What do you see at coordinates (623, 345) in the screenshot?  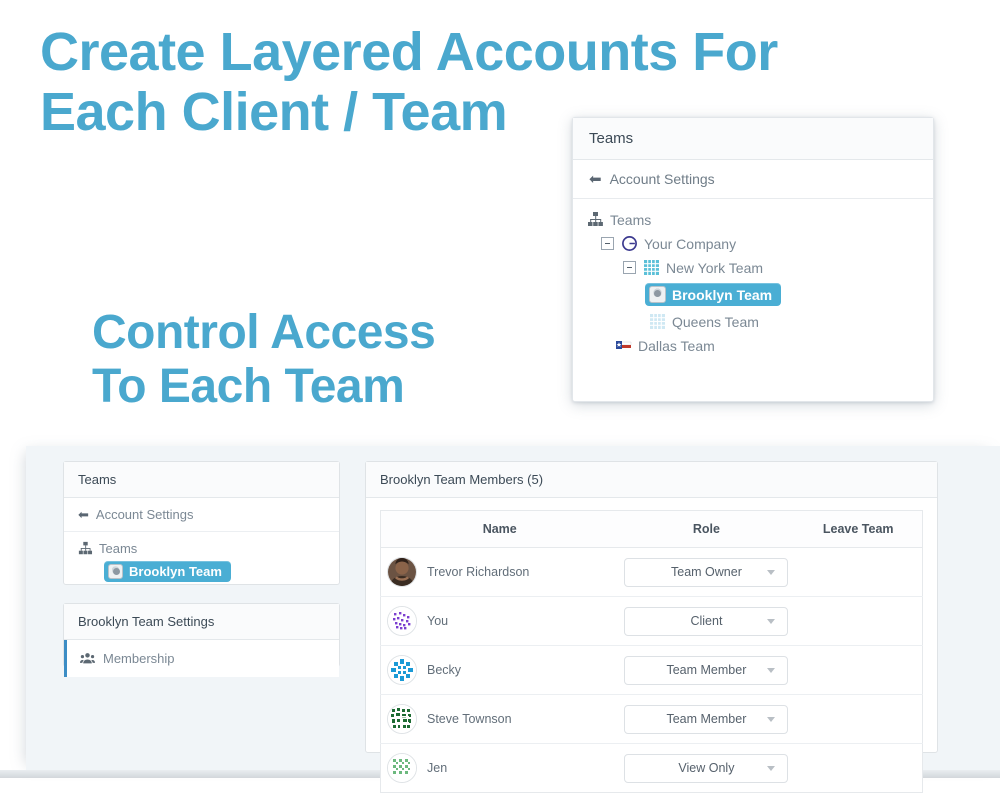 I see `texas-flag-icon` at bounding box center [623, 345].